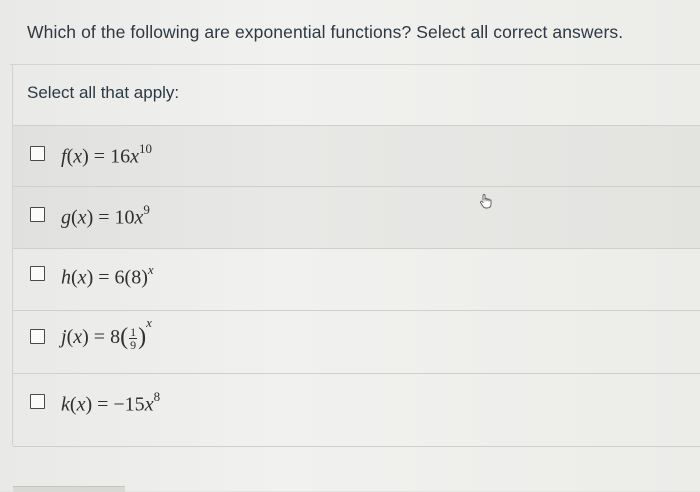 This screenshot has width=700, height=492. Describe the element at coordinates (486, 201) in the screenshot. I see `hand-pointer-icon` at that location.